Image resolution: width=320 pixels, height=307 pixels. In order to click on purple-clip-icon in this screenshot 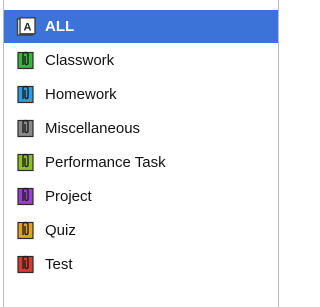, I will do `click(26, 196)`.